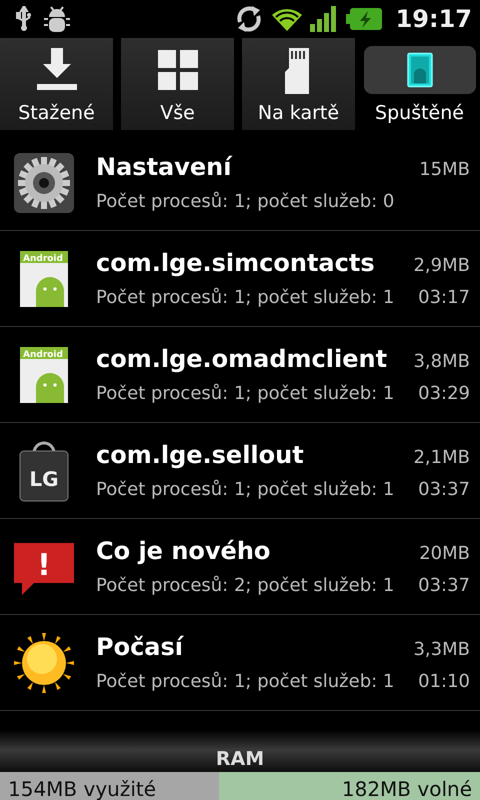 The image size is (480, 800). What do you see at coordinates (441, 649) in the screenshot?
I see `memory-size: 3,3MB` at bounding box center [441, 649].